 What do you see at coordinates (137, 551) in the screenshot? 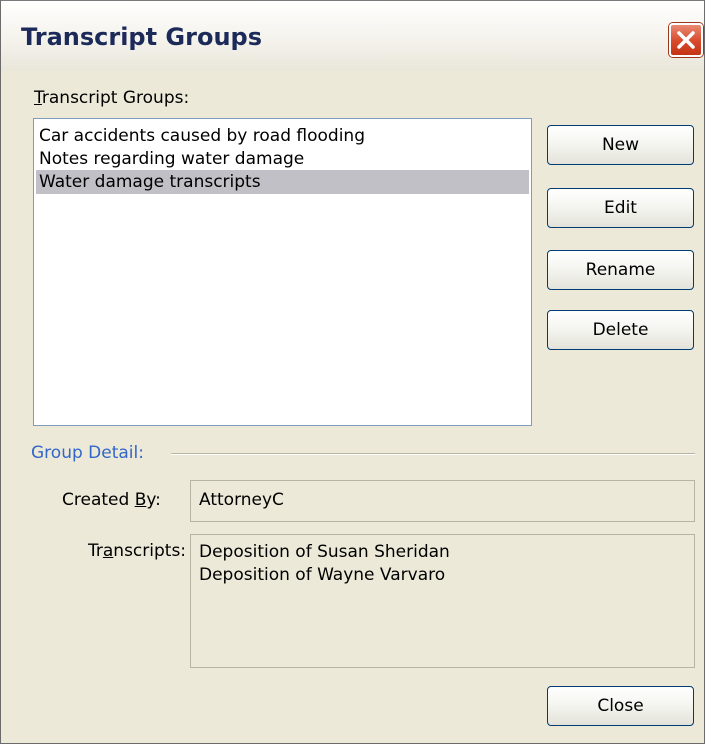
I see `transcripts-label: Transcripts:` at bounding box center [137, 551].